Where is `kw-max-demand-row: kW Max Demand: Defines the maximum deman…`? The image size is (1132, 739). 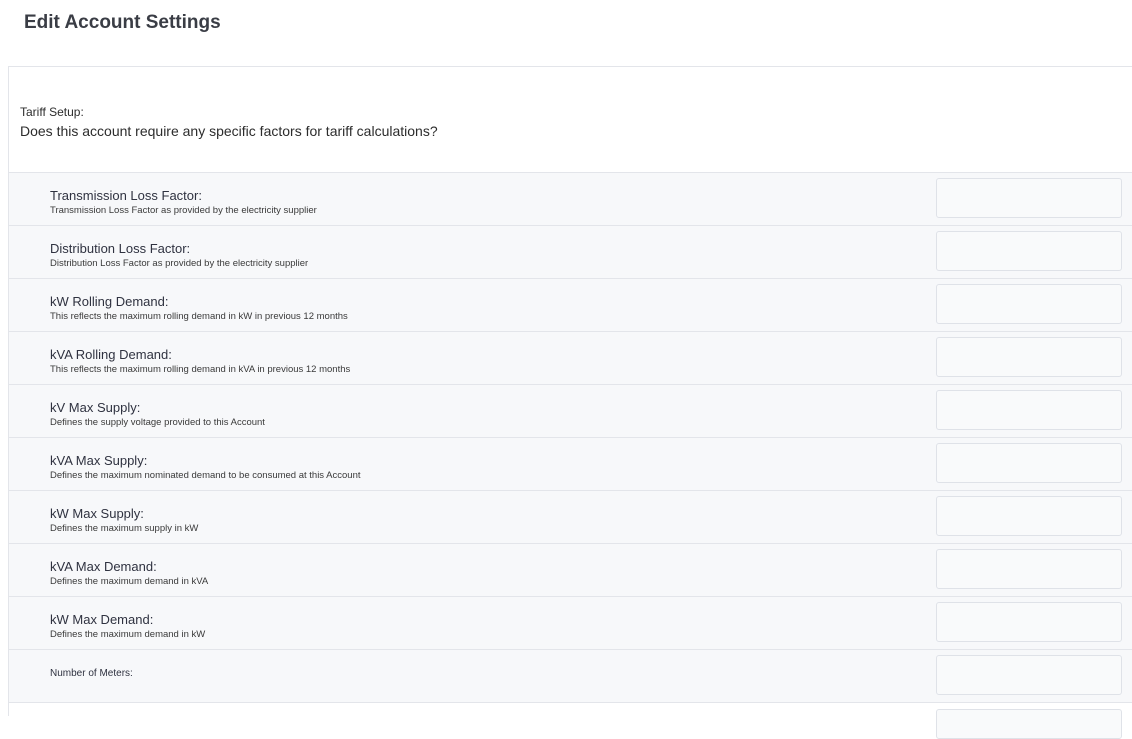 kw-max-demand-row: kW Max Demand: Defines the maximum deman… is located at coordinates (570, 623).